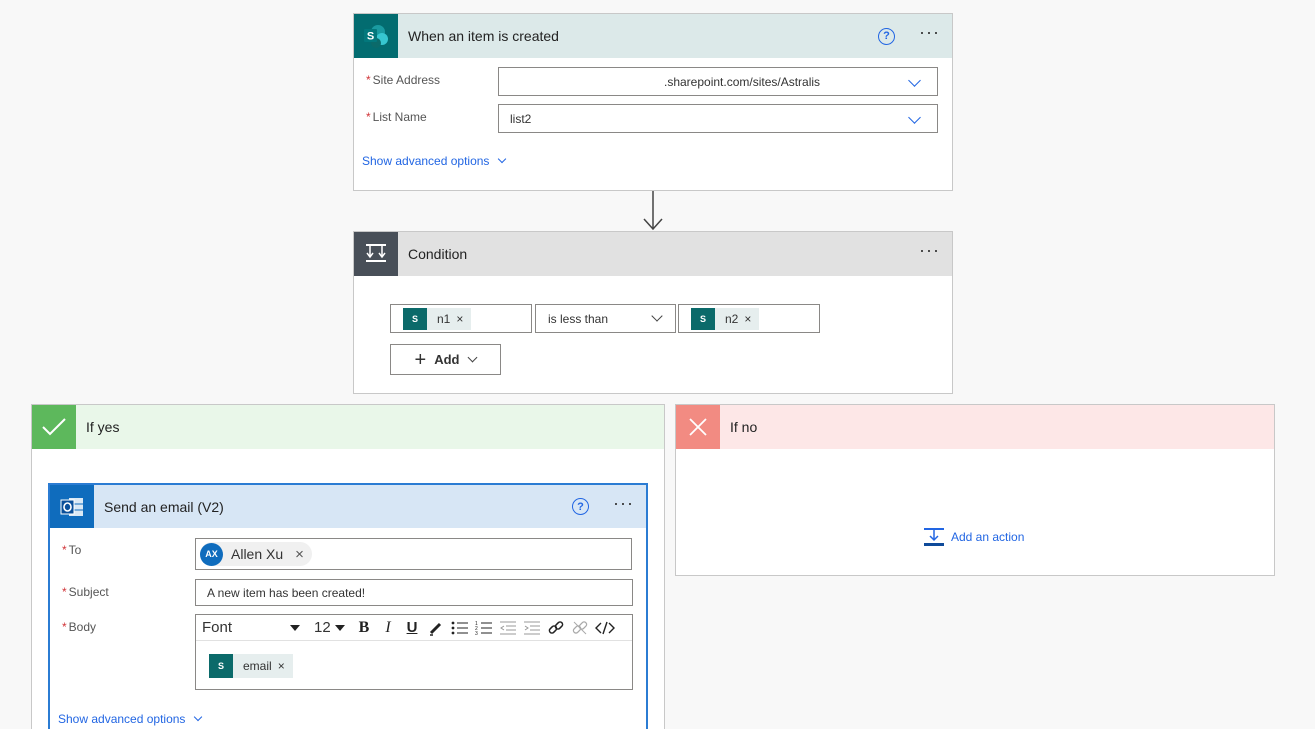 The height and width of the screenshot is (729, 1315). I want to click on add-action-icon, so click(934, 537).